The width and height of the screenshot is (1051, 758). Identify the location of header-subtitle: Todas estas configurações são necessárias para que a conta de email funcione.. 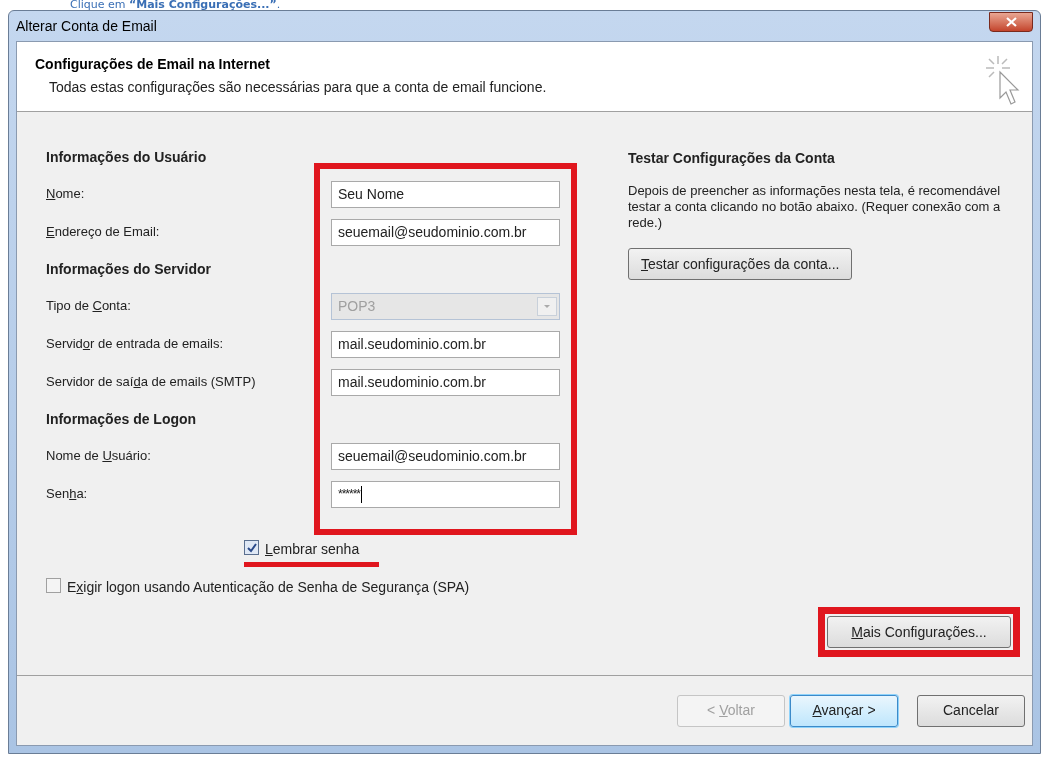
(297, 87).